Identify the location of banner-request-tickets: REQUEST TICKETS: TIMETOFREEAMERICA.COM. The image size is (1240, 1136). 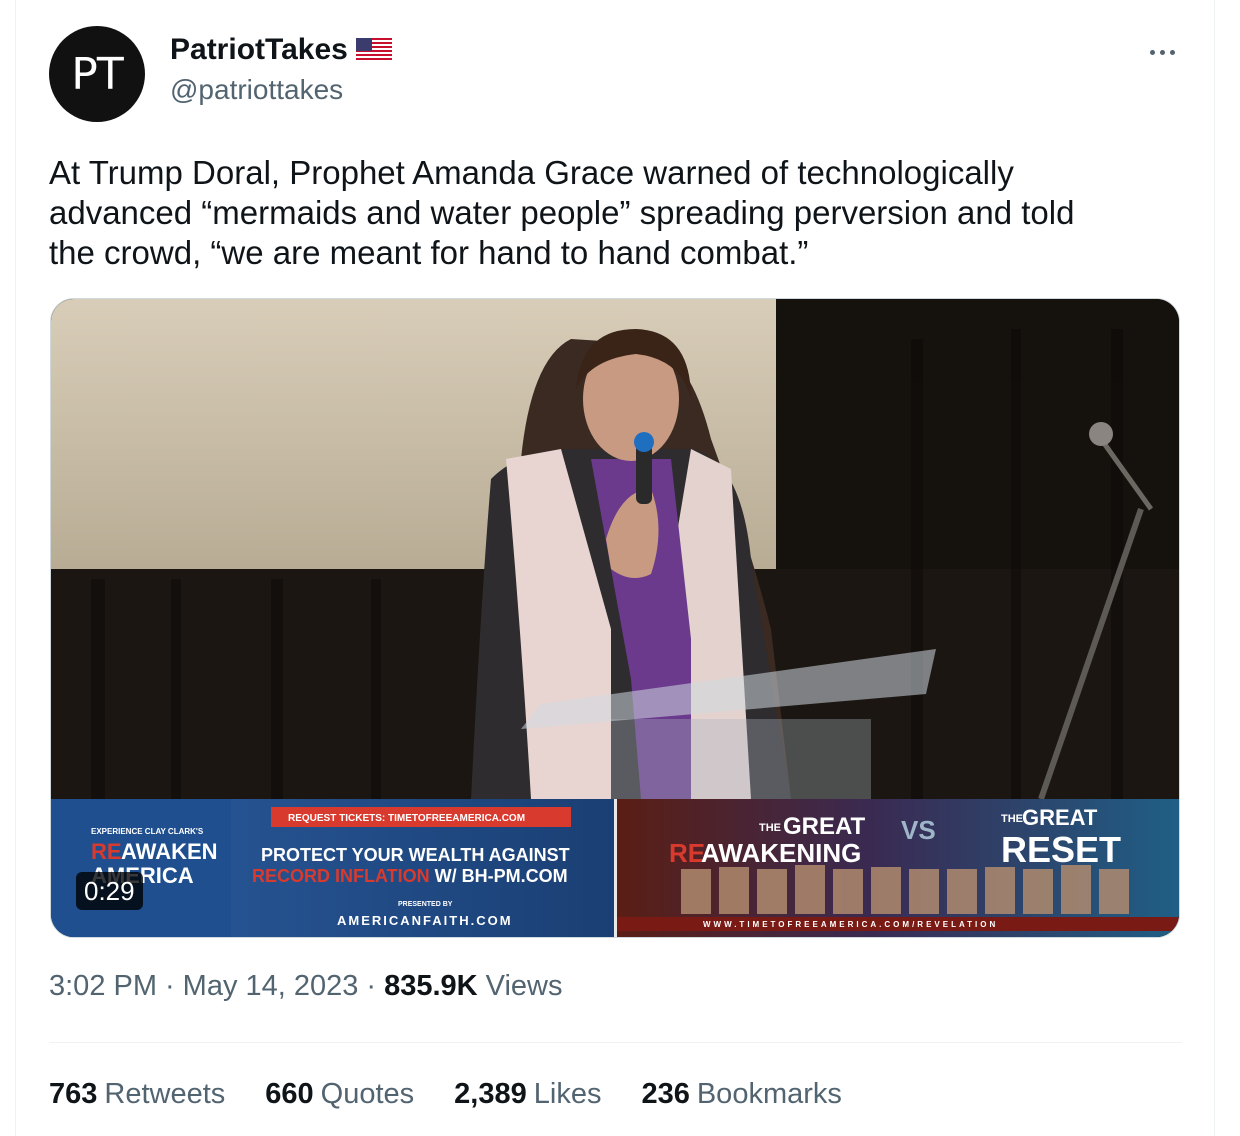
(406, 818).